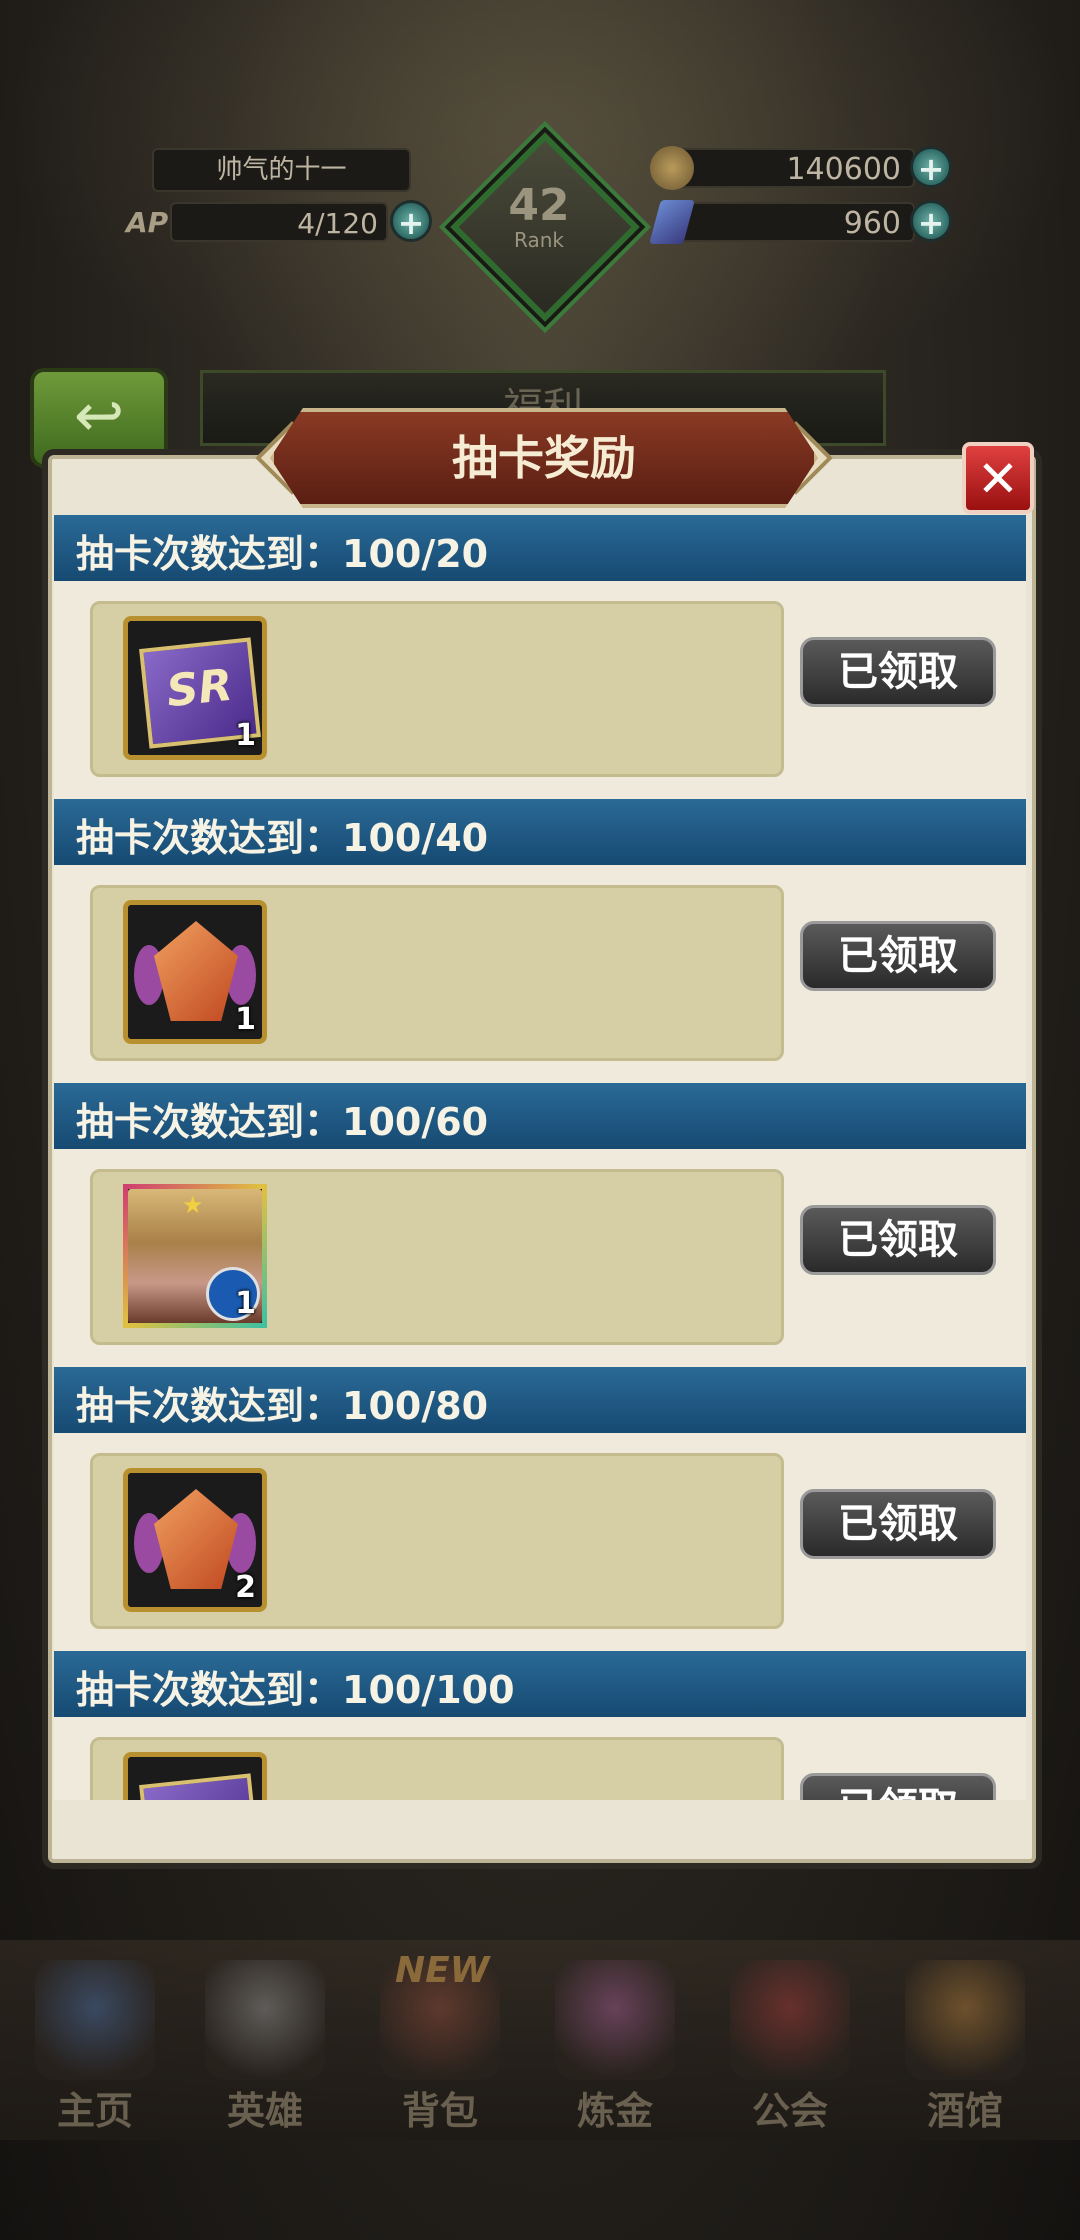  I want to click on reward-tier: 抽卡次数达到：100/60 ★ 1 已领取, so click(540, 1225).